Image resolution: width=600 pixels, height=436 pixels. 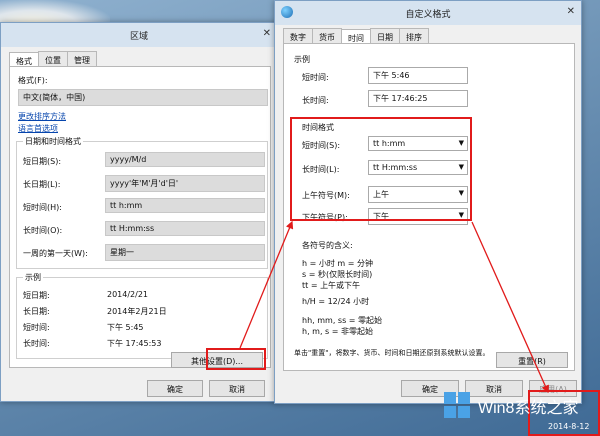 What do you see at coordinates (418, 98) in the screenshot?
I see `example-long-time-box: 下午 17:46:25` at bounding box center [418, 98].